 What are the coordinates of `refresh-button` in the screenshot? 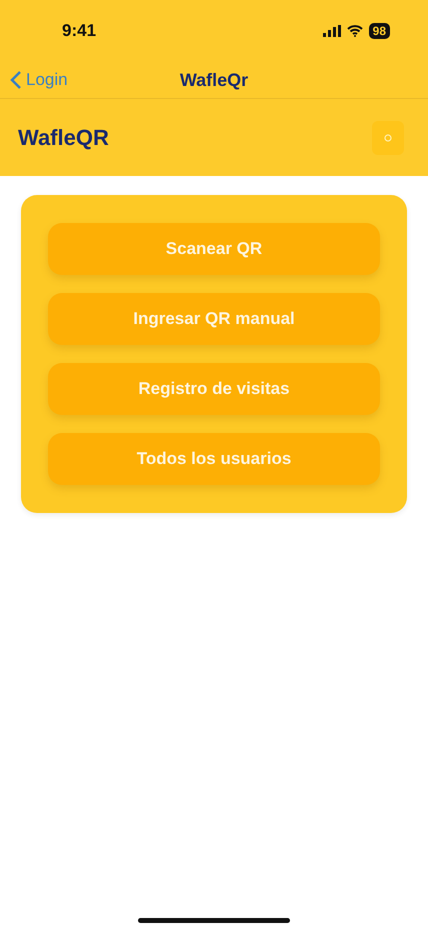 It's located at (388, 137).